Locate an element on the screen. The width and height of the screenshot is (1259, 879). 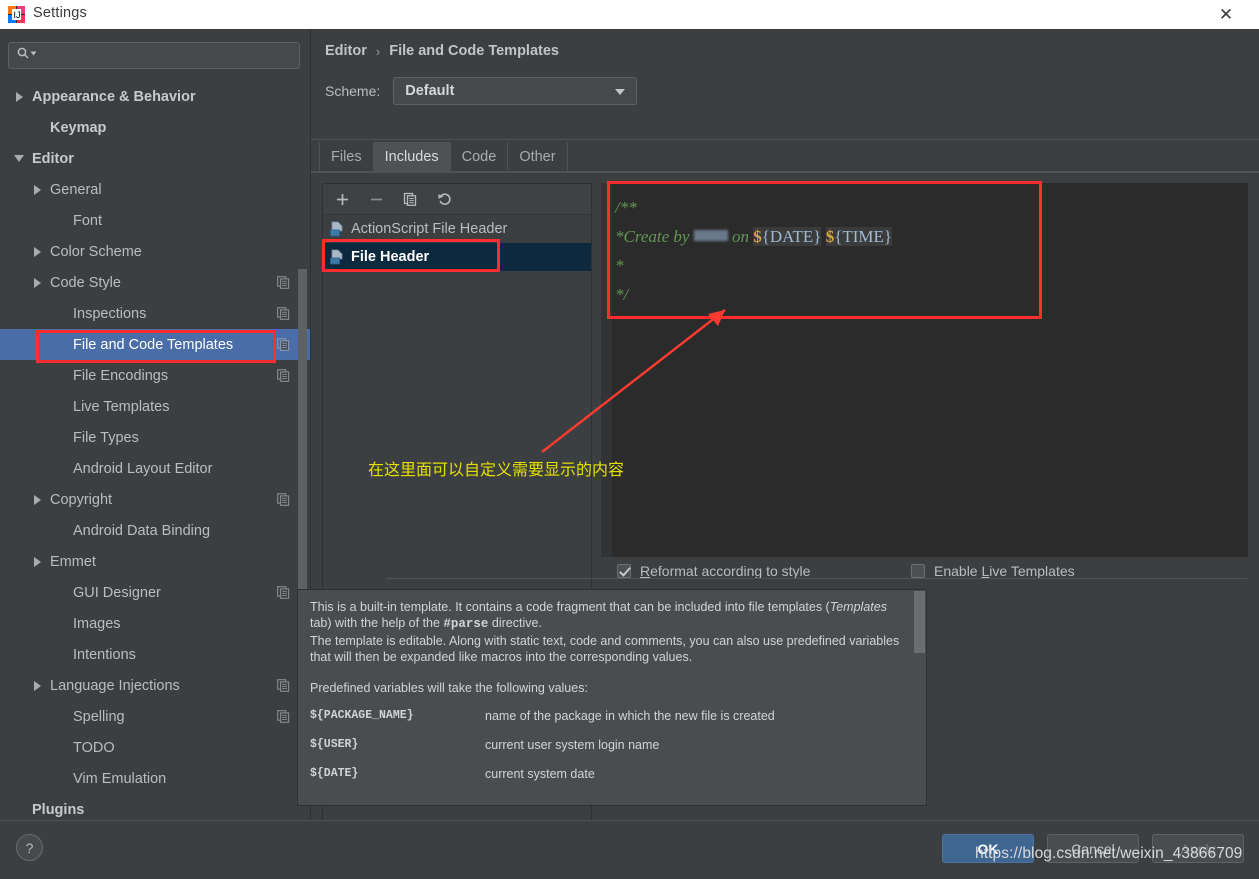
template-tabs: Files Includes Code Other is located at coordinates (443, 156).